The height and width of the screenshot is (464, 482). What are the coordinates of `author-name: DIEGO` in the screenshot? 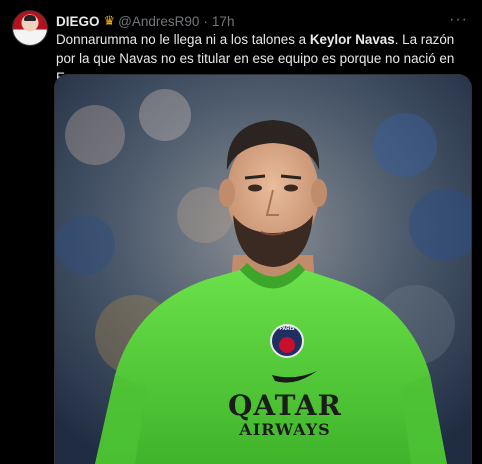 It's located at (78, 21).